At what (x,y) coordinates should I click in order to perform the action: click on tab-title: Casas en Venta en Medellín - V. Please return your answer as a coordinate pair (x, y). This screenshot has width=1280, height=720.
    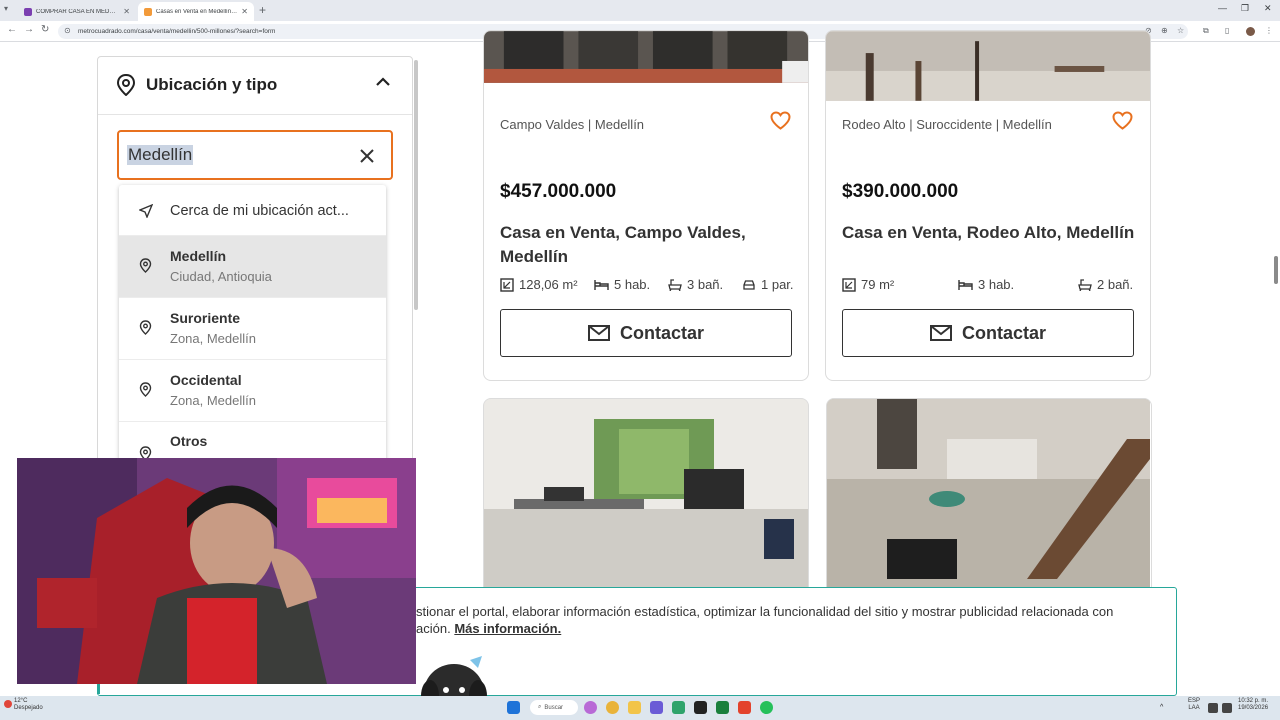
    Looking at the image, I should click on (197, 11).